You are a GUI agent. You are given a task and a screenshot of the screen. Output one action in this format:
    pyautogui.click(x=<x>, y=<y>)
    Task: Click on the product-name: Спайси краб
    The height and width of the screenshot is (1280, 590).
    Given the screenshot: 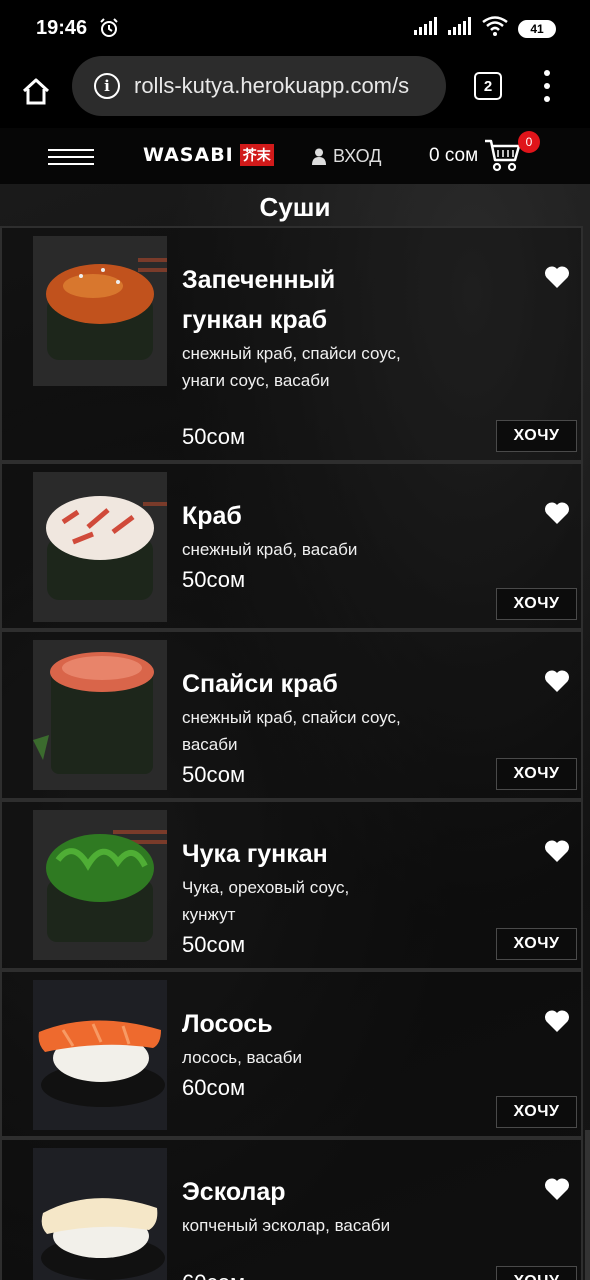 What is the action you would take?
    pyautogui.click(x=260, y=684)
    